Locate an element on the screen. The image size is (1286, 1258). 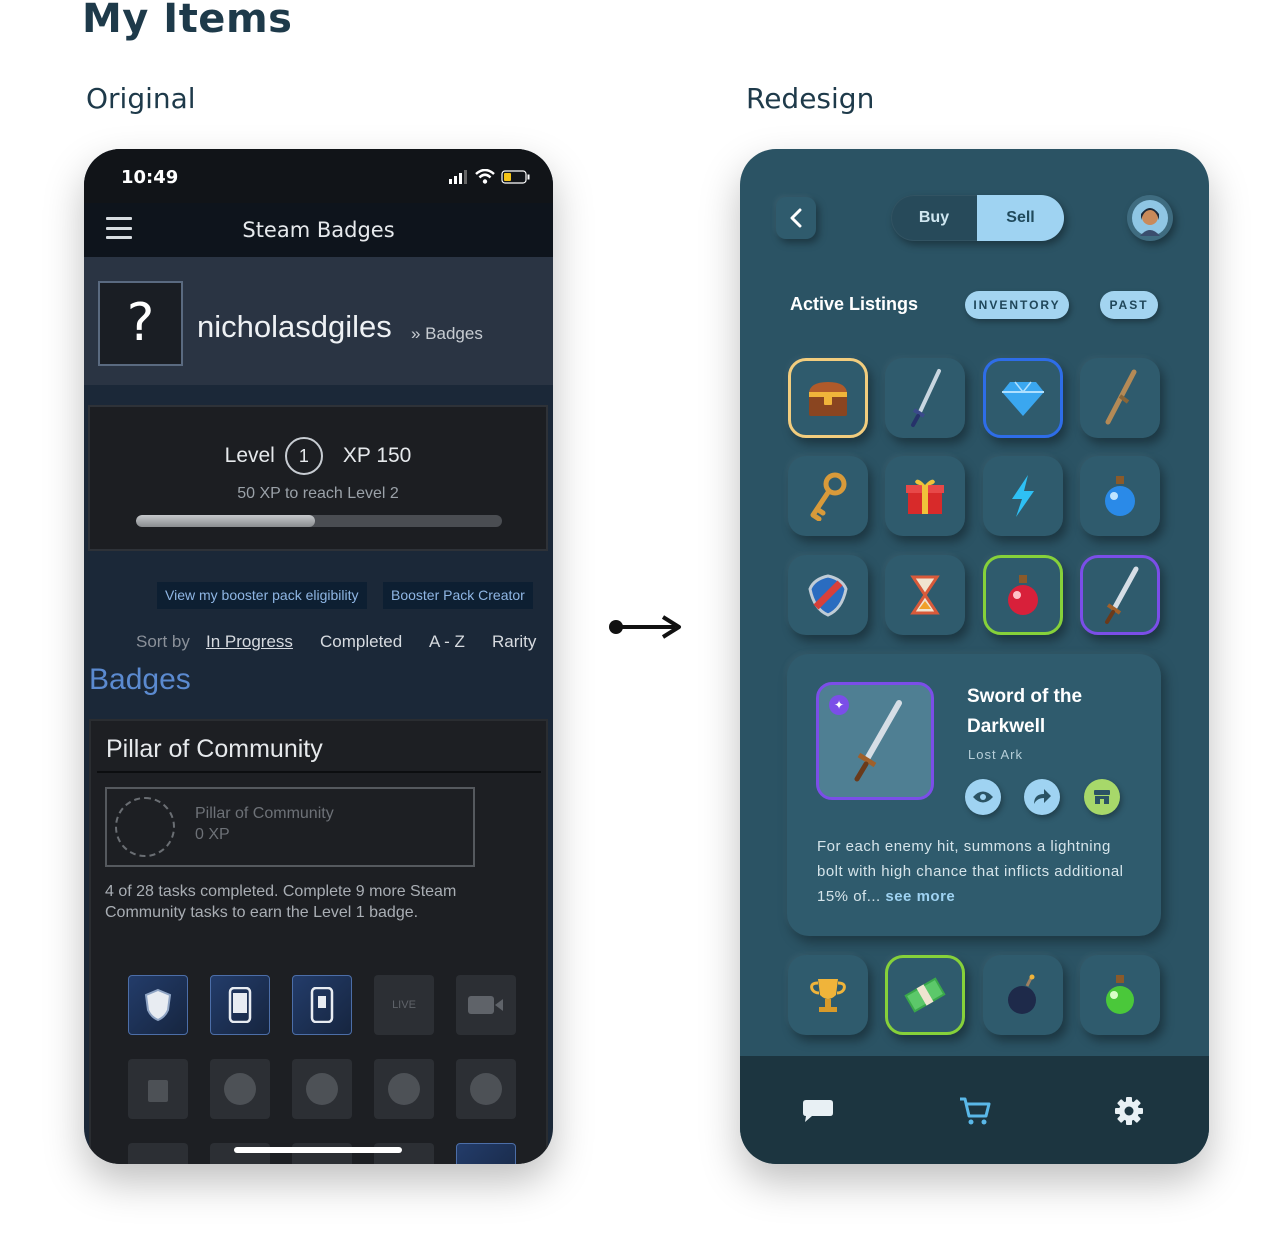
badge-card-title: Pillar of Community is located at coordinates (214, 749).